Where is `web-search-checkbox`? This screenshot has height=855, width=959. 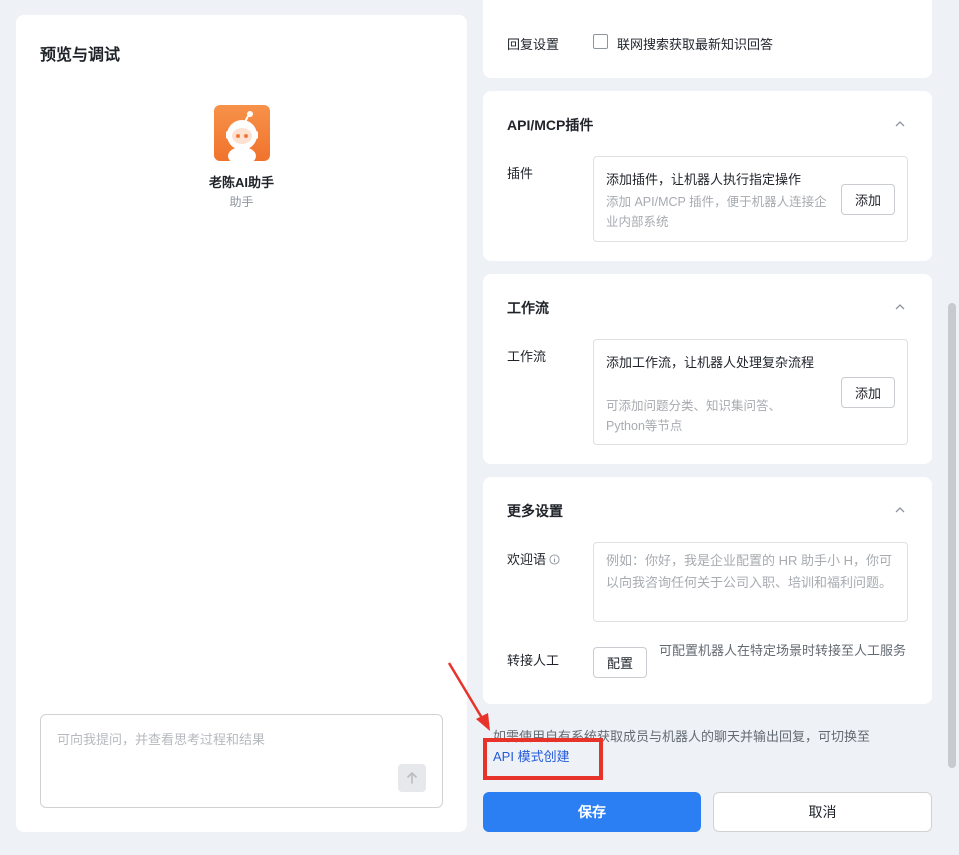
web-search-checkbox is located at coordinates (600, 41).